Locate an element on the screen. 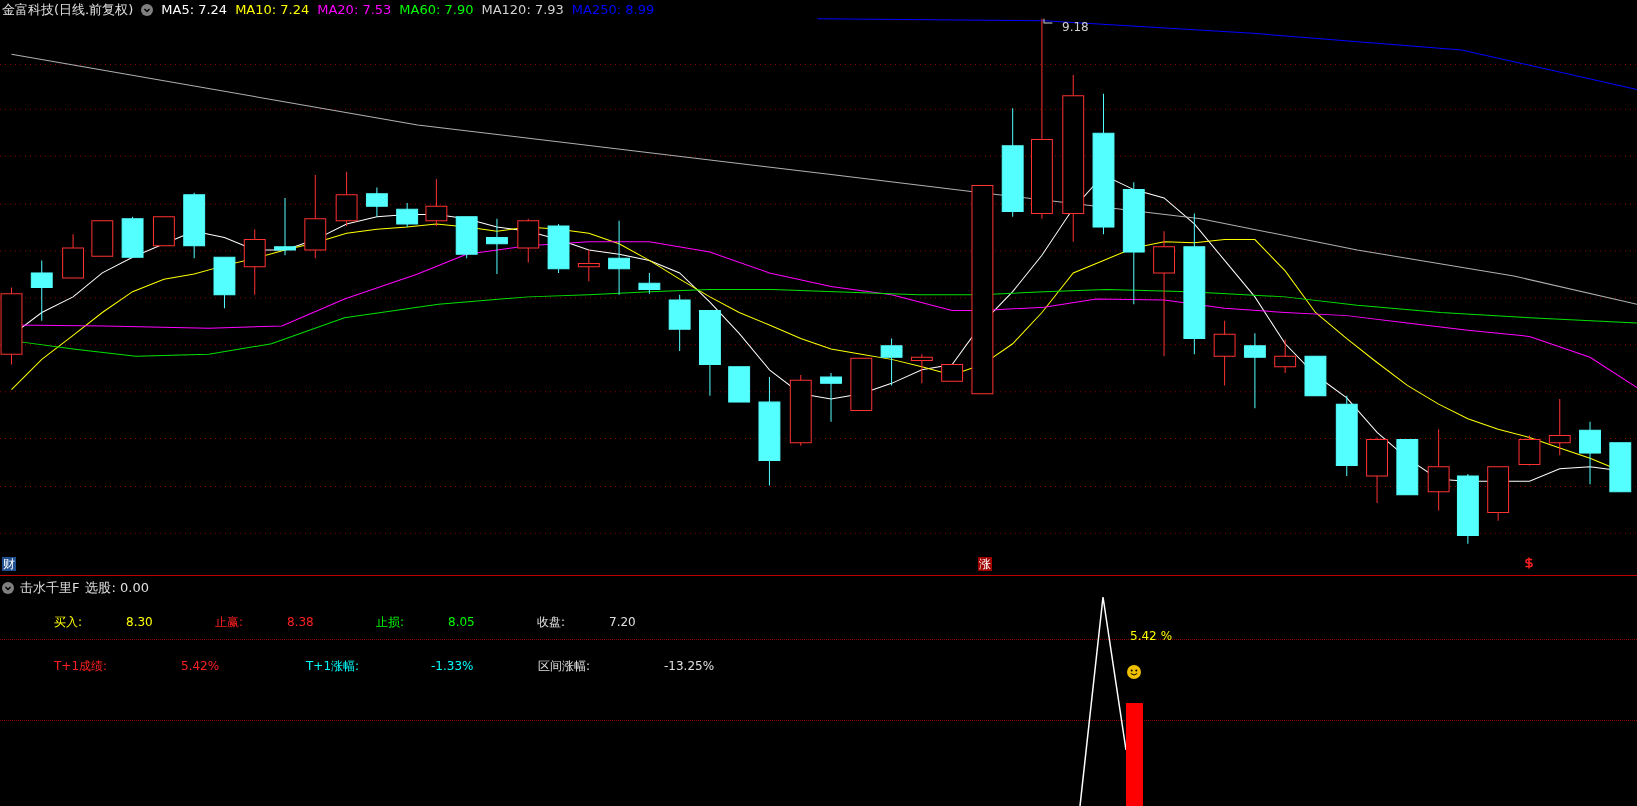  moving-average-legend: MA120: 7.93 is located at coordinates (522, 10).